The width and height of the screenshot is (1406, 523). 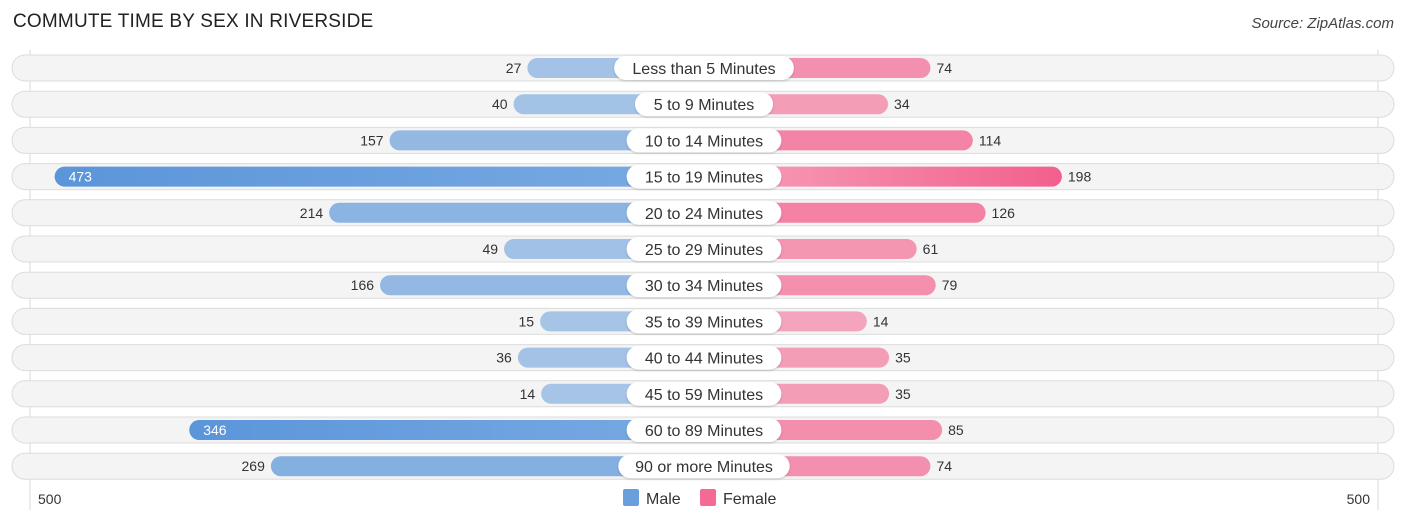 I want to click on bar-male, so click(x=379, y=176).